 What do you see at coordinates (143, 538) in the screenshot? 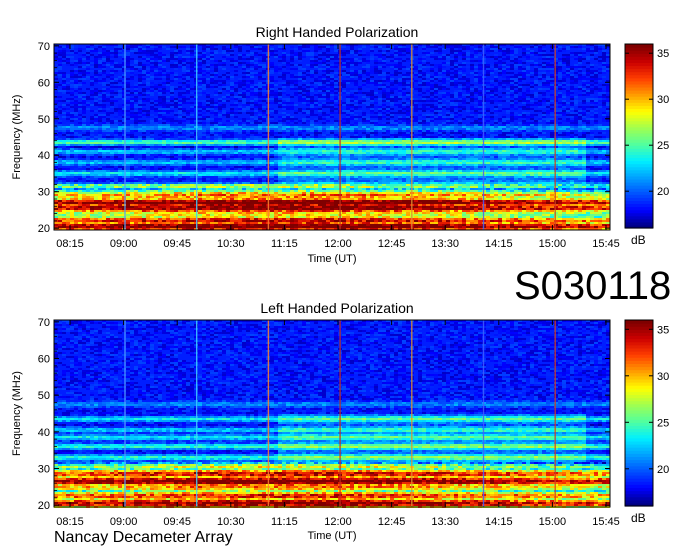
I see `instrument-name: Nancay Decameter Array` at bounding box center [143, 538].